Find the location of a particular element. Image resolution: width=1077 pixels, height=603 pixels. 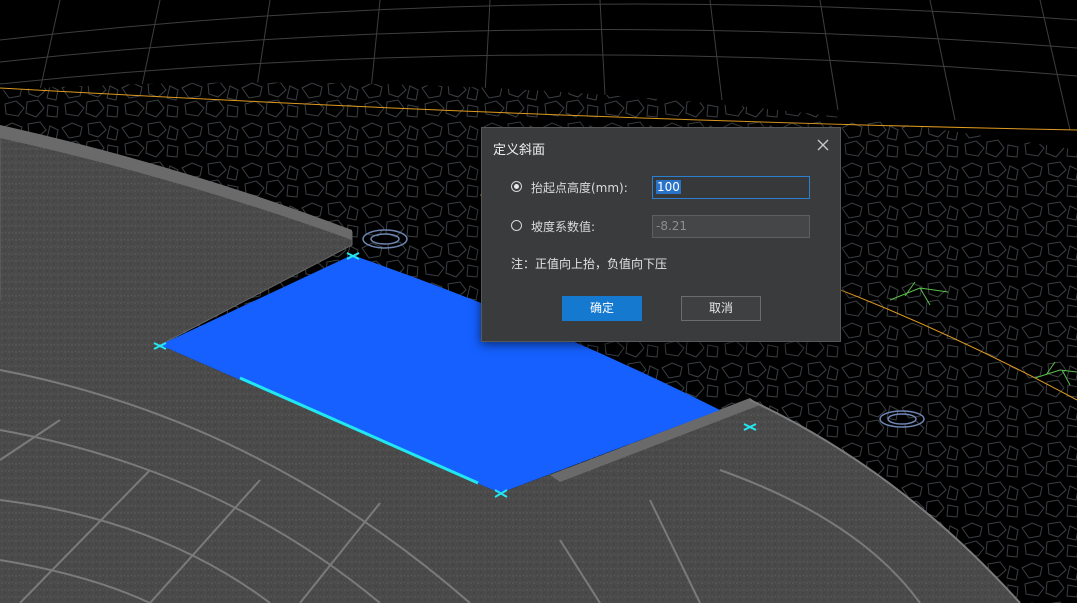

note-text: 注：正值向上抬，负值向下压 is located at coordinates (589, 264).